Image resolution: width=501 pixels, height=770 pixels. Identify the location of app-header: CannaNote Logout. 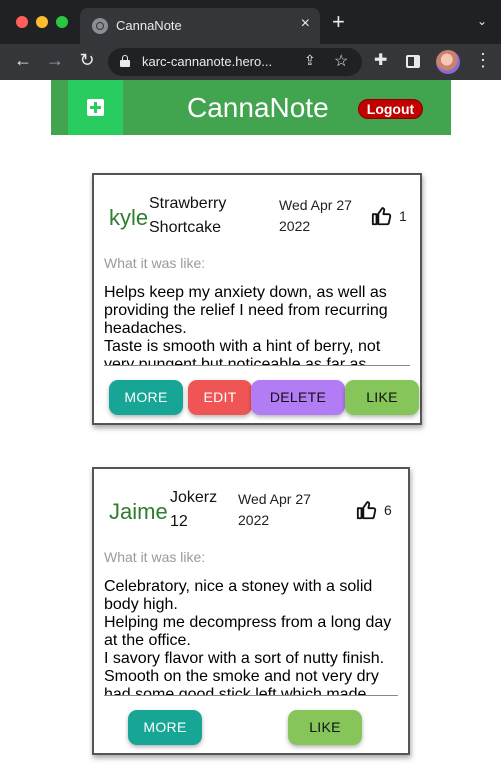
(251, 107).